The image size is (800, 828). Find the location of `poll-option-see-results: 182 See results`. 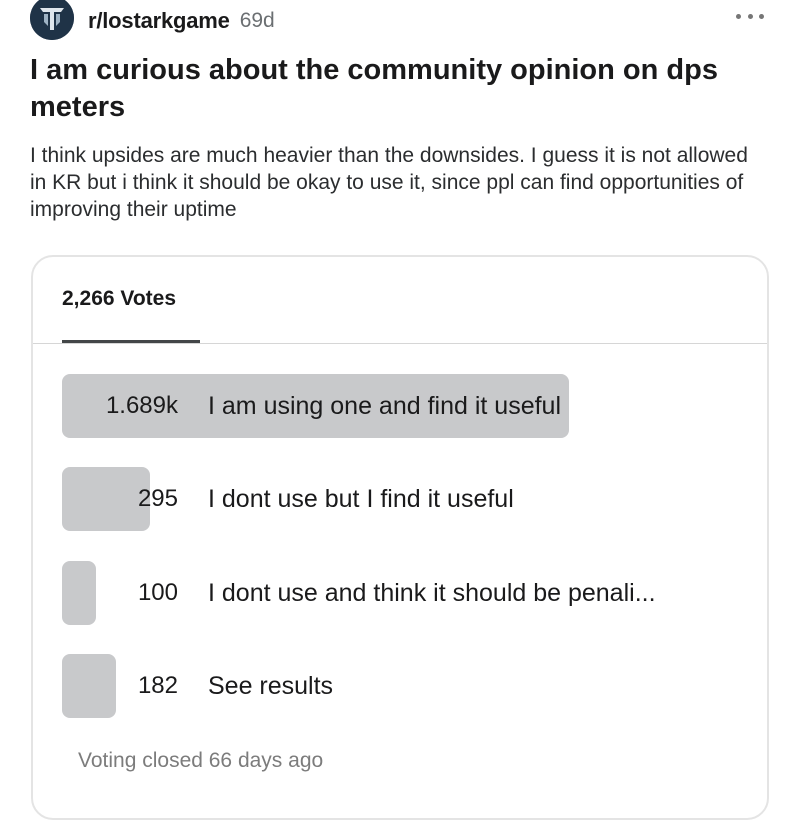

poll-option-see-results: 182 See results is located at coordinates (402, 686).